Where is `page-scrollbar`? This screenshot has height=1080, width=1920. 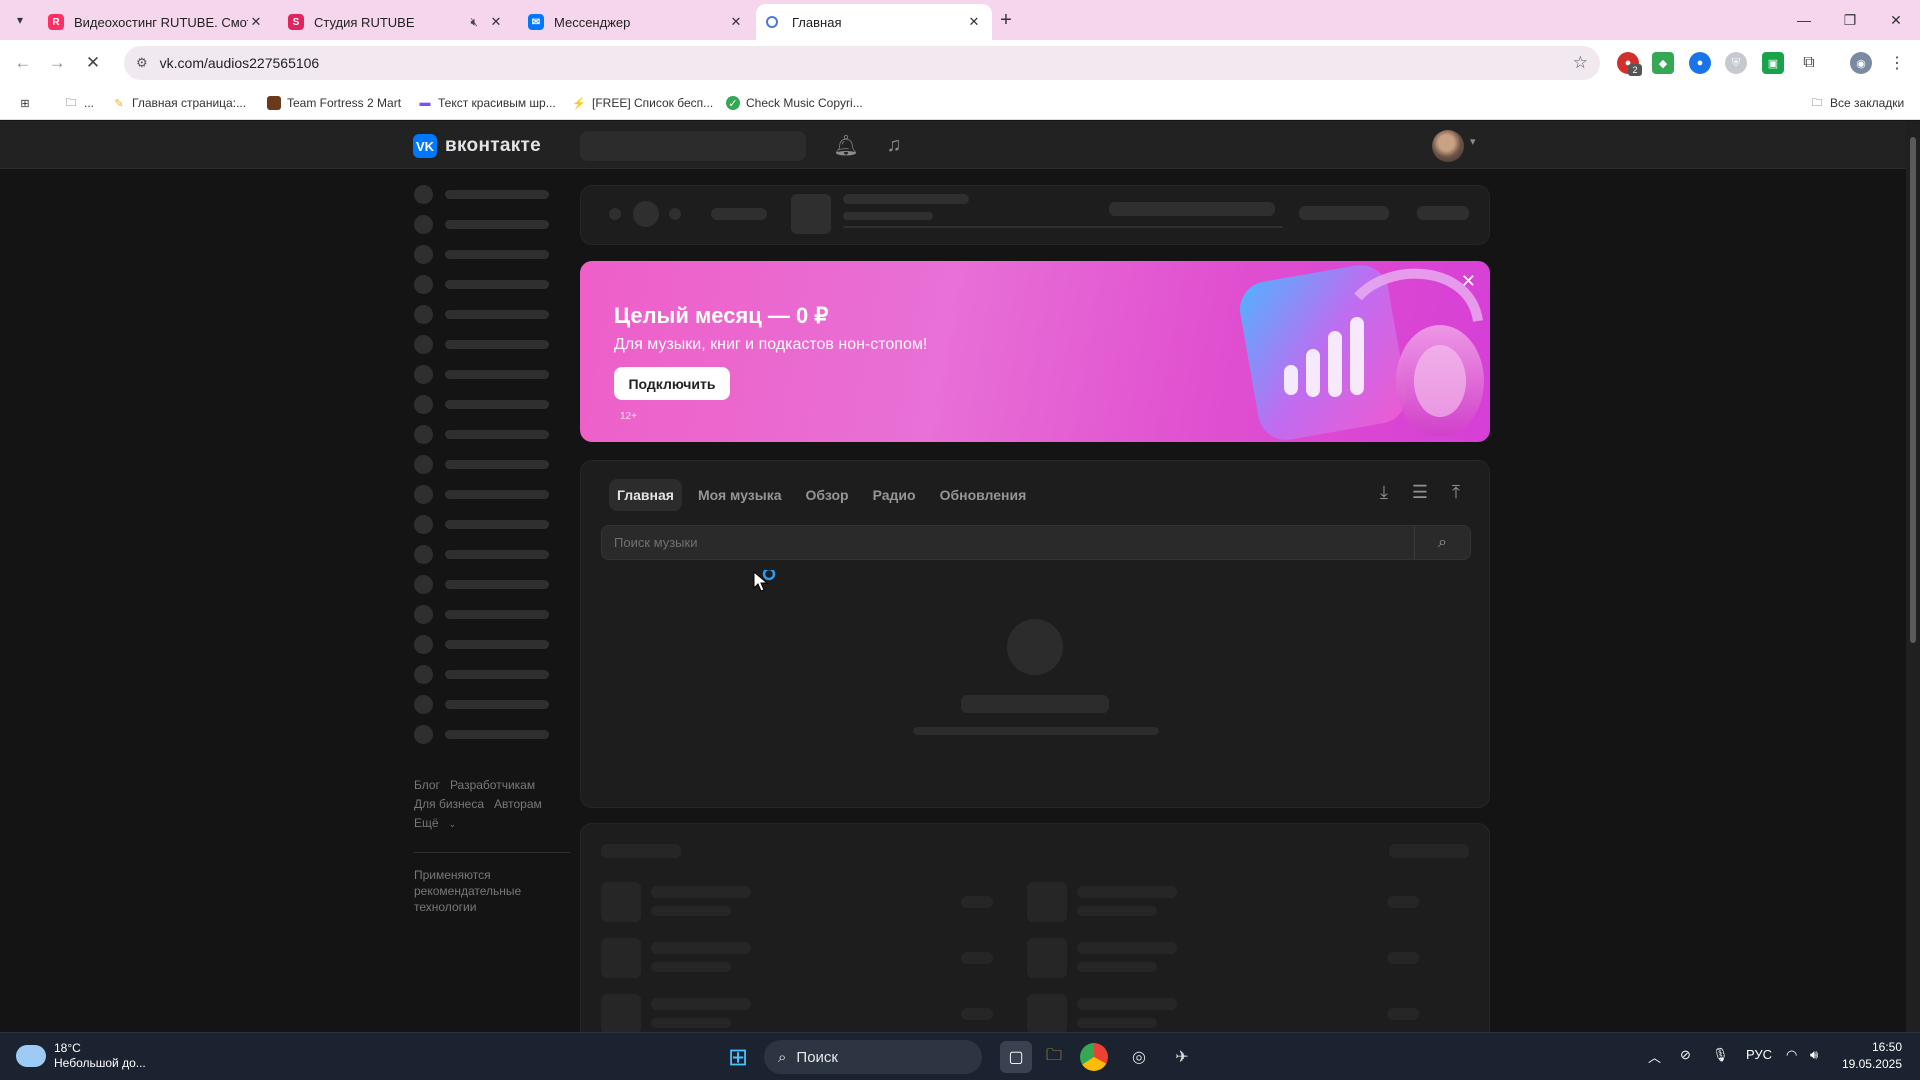 page-scrollbar is located at coordinates (1913, 576).